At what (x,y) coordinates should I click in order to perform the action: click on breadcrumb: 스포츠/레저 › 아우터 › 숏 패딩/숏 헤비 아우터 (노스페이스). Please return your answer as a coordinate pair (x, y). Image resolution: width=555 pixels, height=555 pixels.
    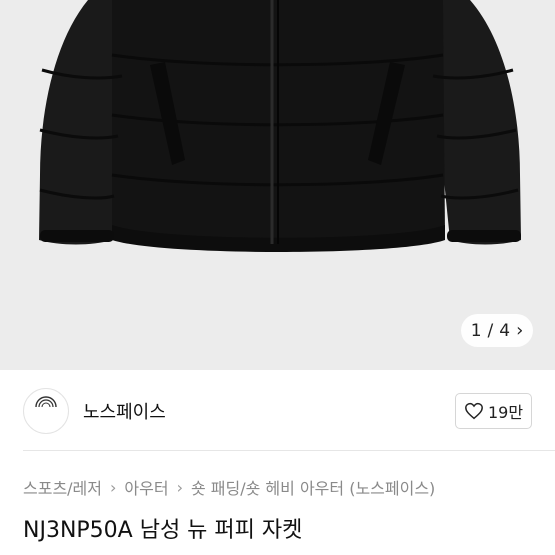
    Looking at the image, I should click on (229, 487).